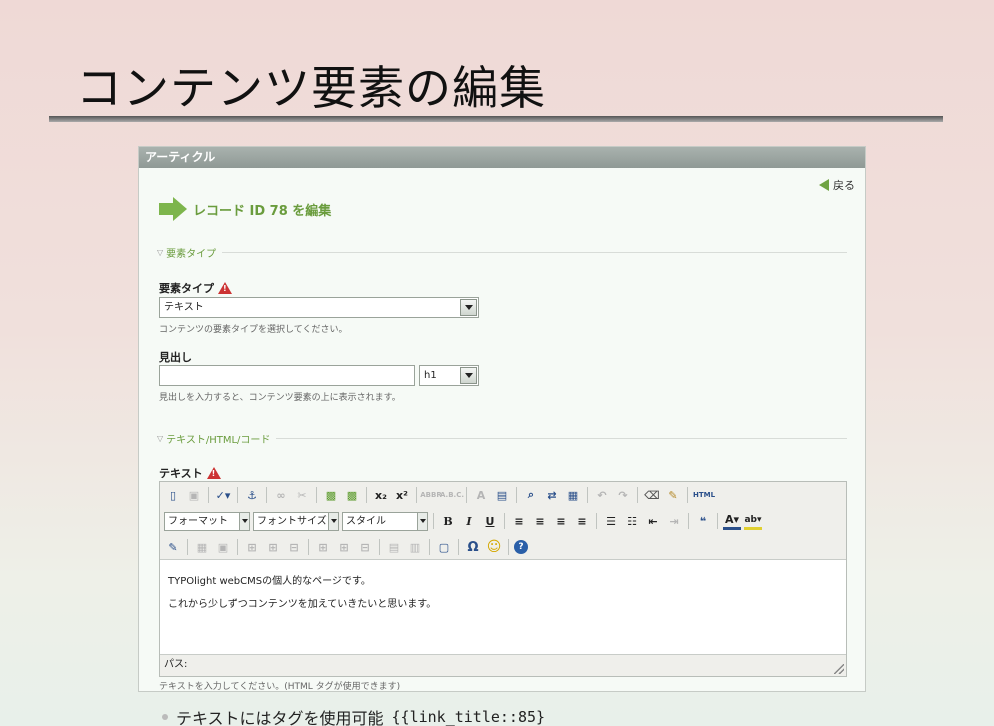 The image size is (994, 726). I want to click on emoticon-icon: ☺, so click(494, 547).